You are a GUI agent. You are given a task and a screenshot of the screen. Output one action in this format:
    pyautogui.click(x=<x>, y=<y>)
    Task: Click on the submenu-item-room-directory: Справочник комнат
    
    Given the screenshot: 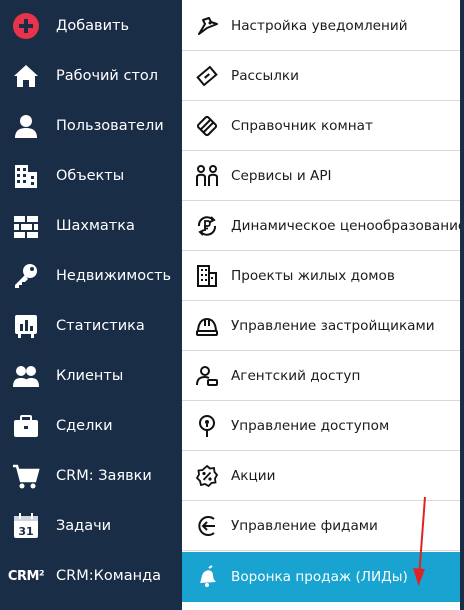 What is the action you would take?
    pyautogui.click(x=322, y=126)
    